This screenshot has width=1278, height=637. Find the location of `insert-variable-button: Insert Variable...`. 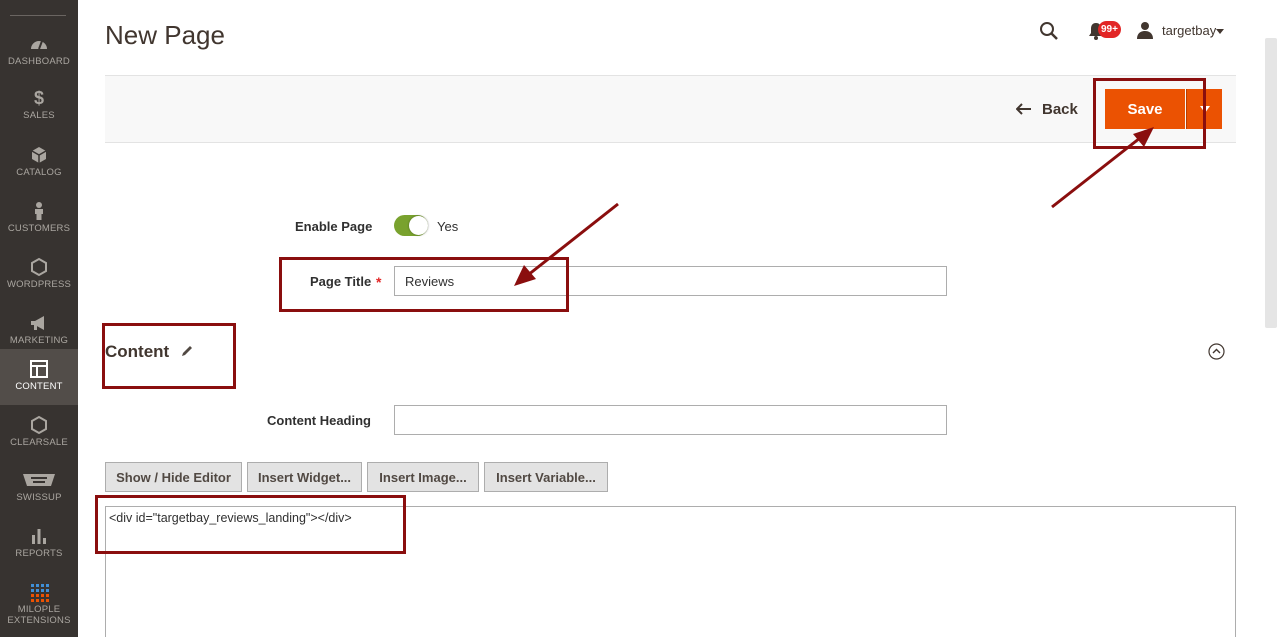

insert-variable-button: Insert Variable... is located at coordinates (546, 477).